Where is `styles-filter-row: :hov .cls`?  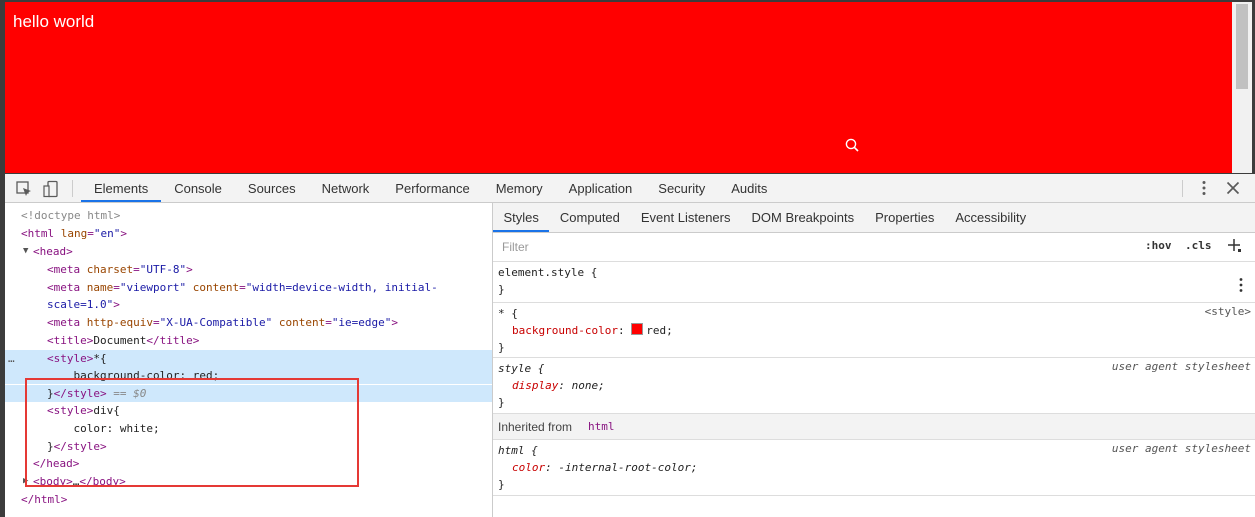 styles-filter-row: :hov .cls is located at coordinates (874, 247).